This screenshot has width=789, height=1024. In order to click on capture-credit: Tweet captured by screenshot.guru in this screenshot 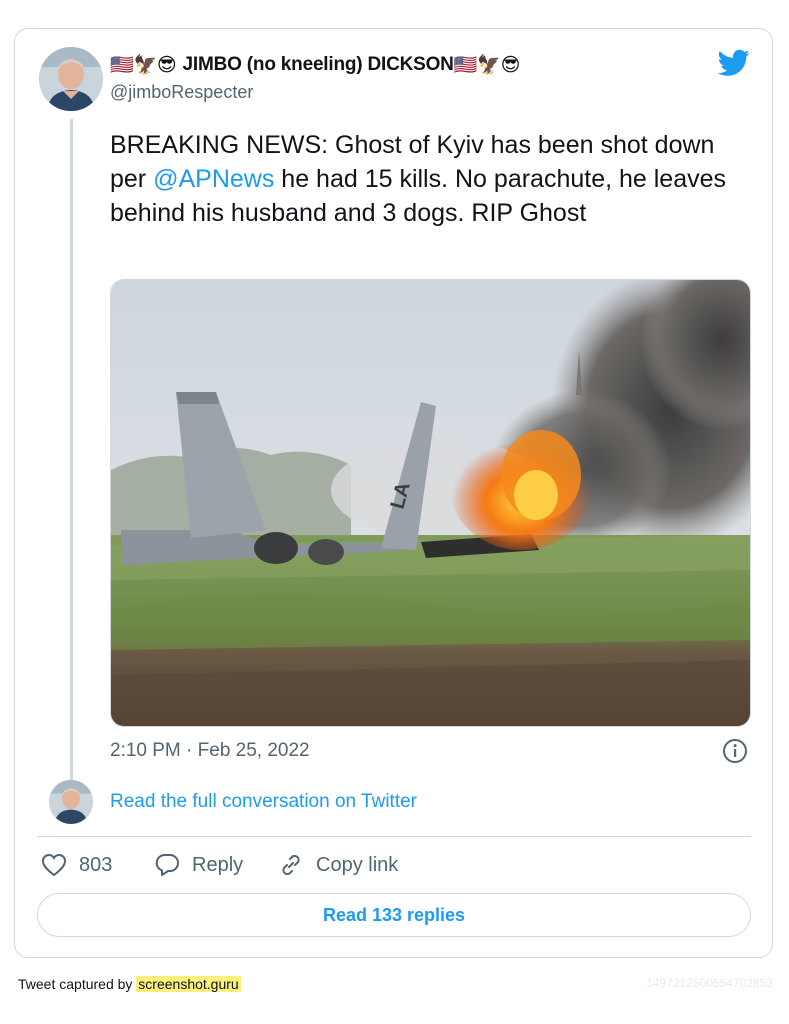, I will do `click(129, 984)`.